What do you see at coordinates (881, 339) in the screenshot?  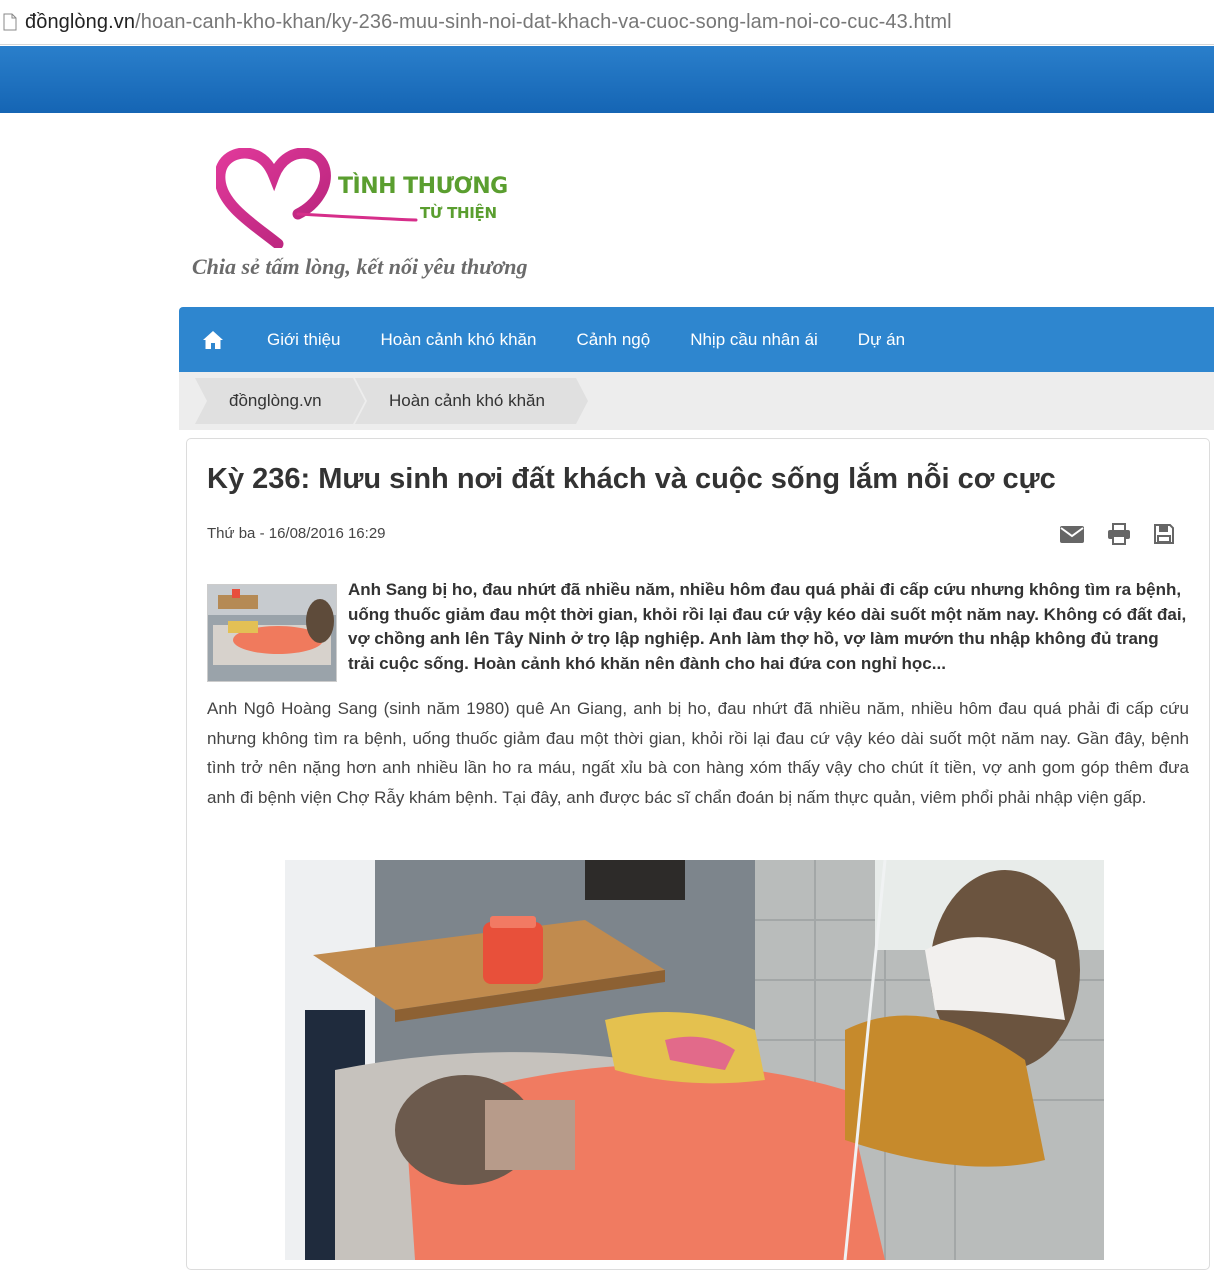 I see `nav-item-du-an: Dự án` at bounding box center [881, 339].